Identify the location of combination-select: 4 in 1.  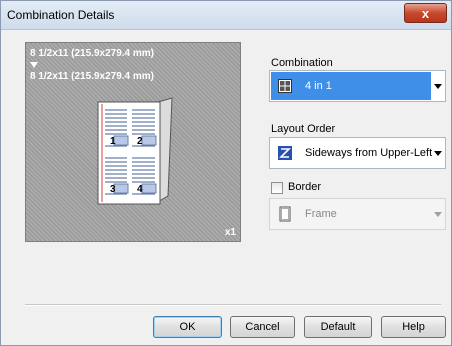
(357, 86).